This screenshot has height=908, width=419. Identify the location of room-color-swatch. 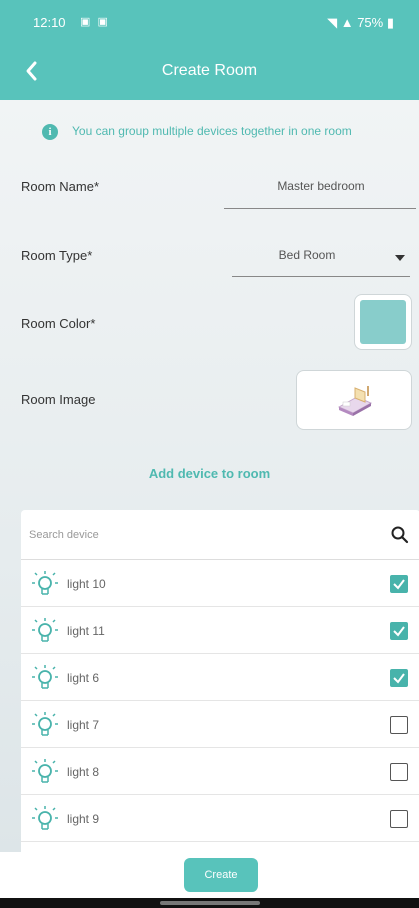
(383, 322).